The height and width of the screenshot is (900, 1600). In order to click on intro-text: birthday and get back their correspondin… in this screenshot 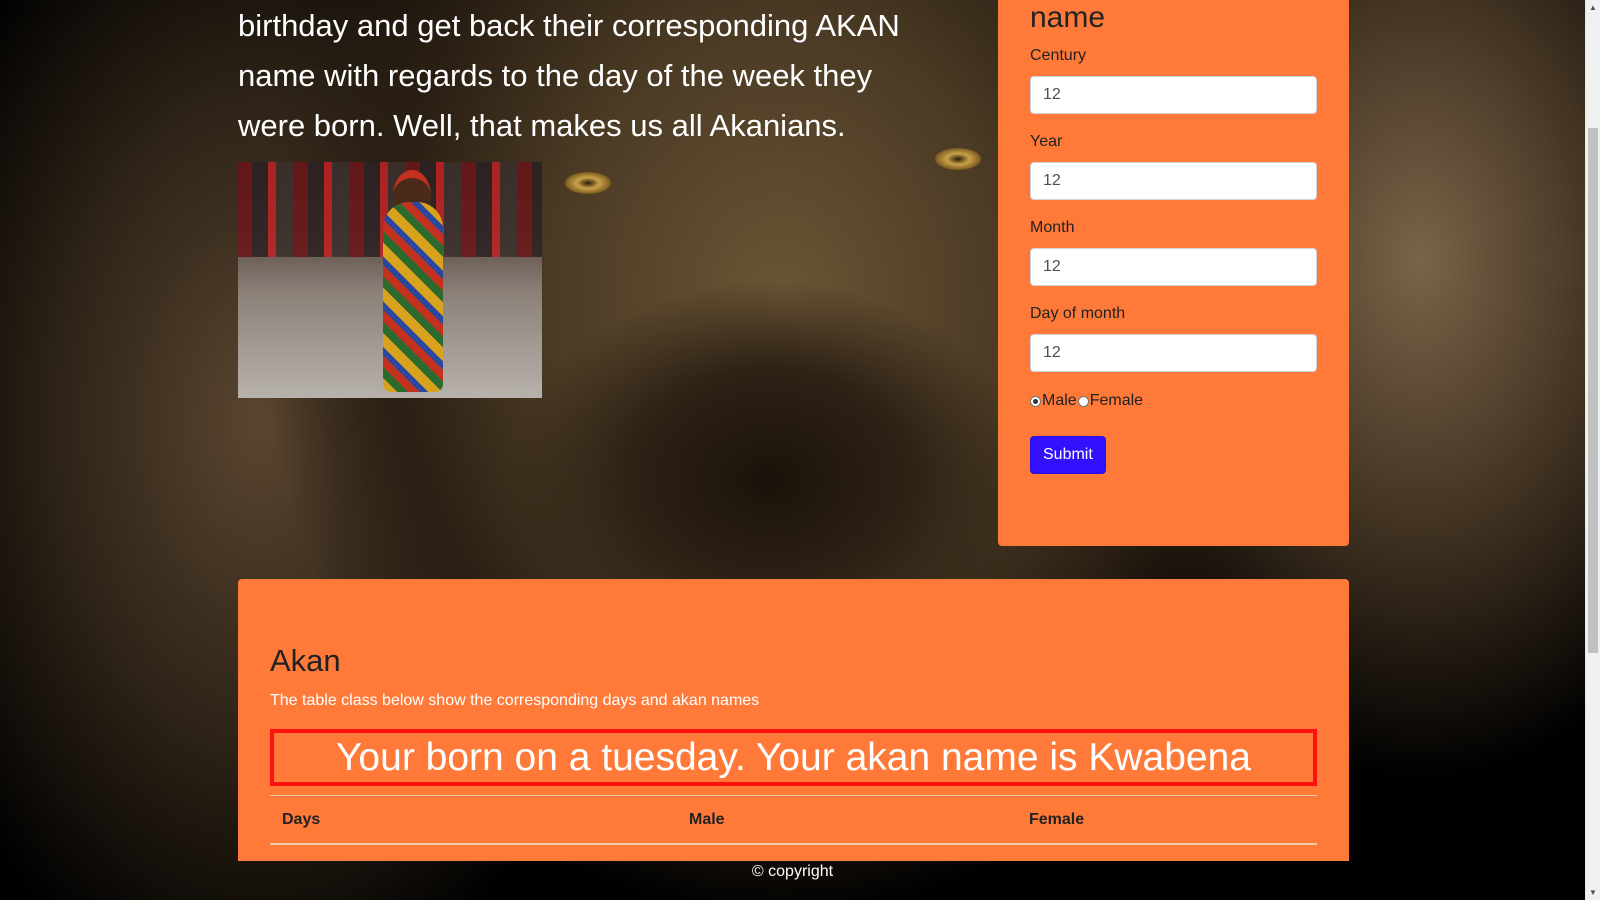, I will do `click(588, 75)`.